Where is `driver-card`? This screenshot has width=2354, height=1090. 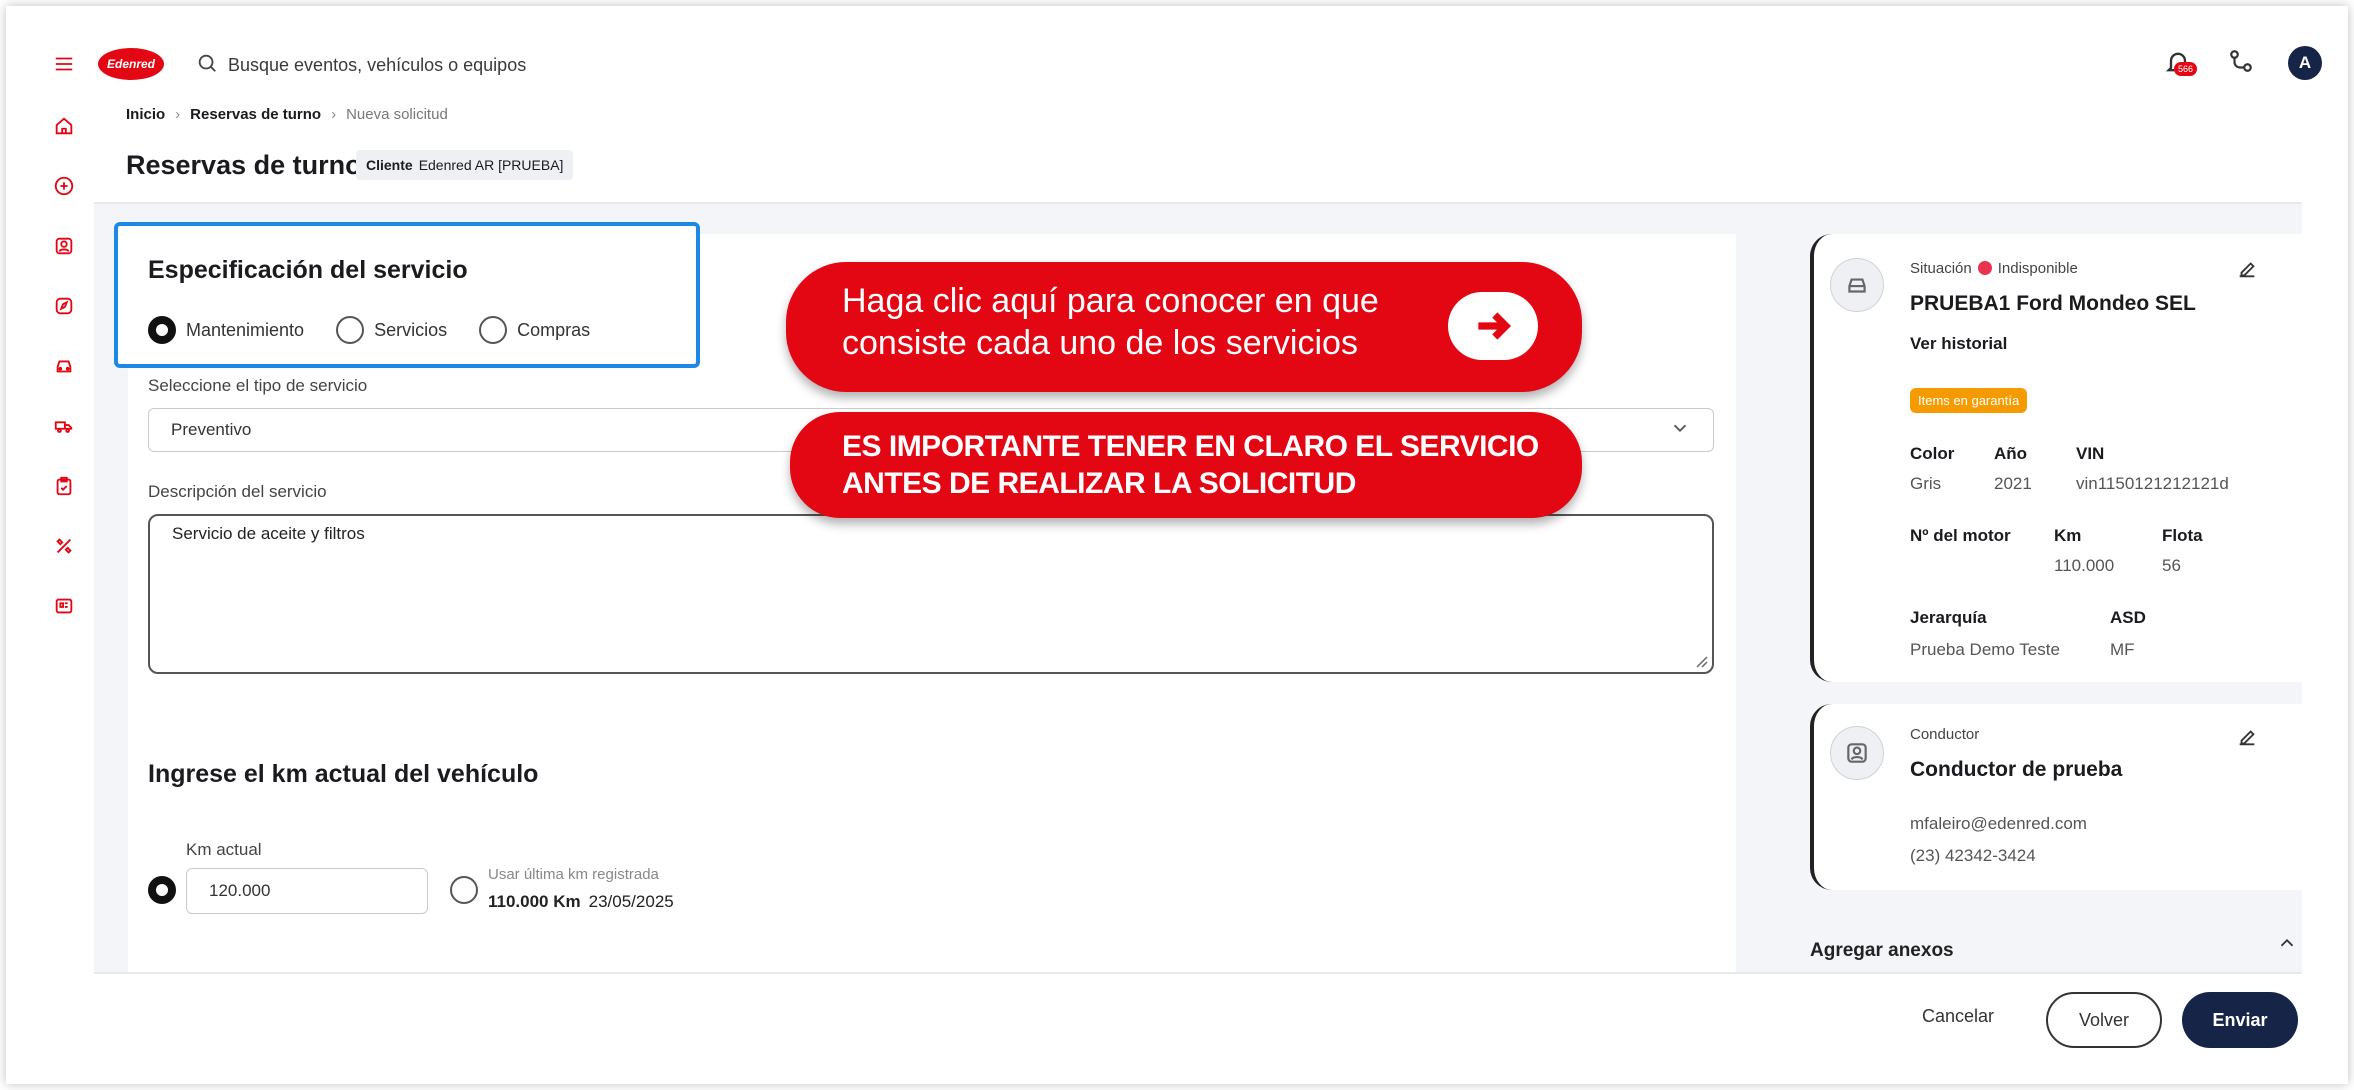 driver-card is located at coordinates (2056, 797).